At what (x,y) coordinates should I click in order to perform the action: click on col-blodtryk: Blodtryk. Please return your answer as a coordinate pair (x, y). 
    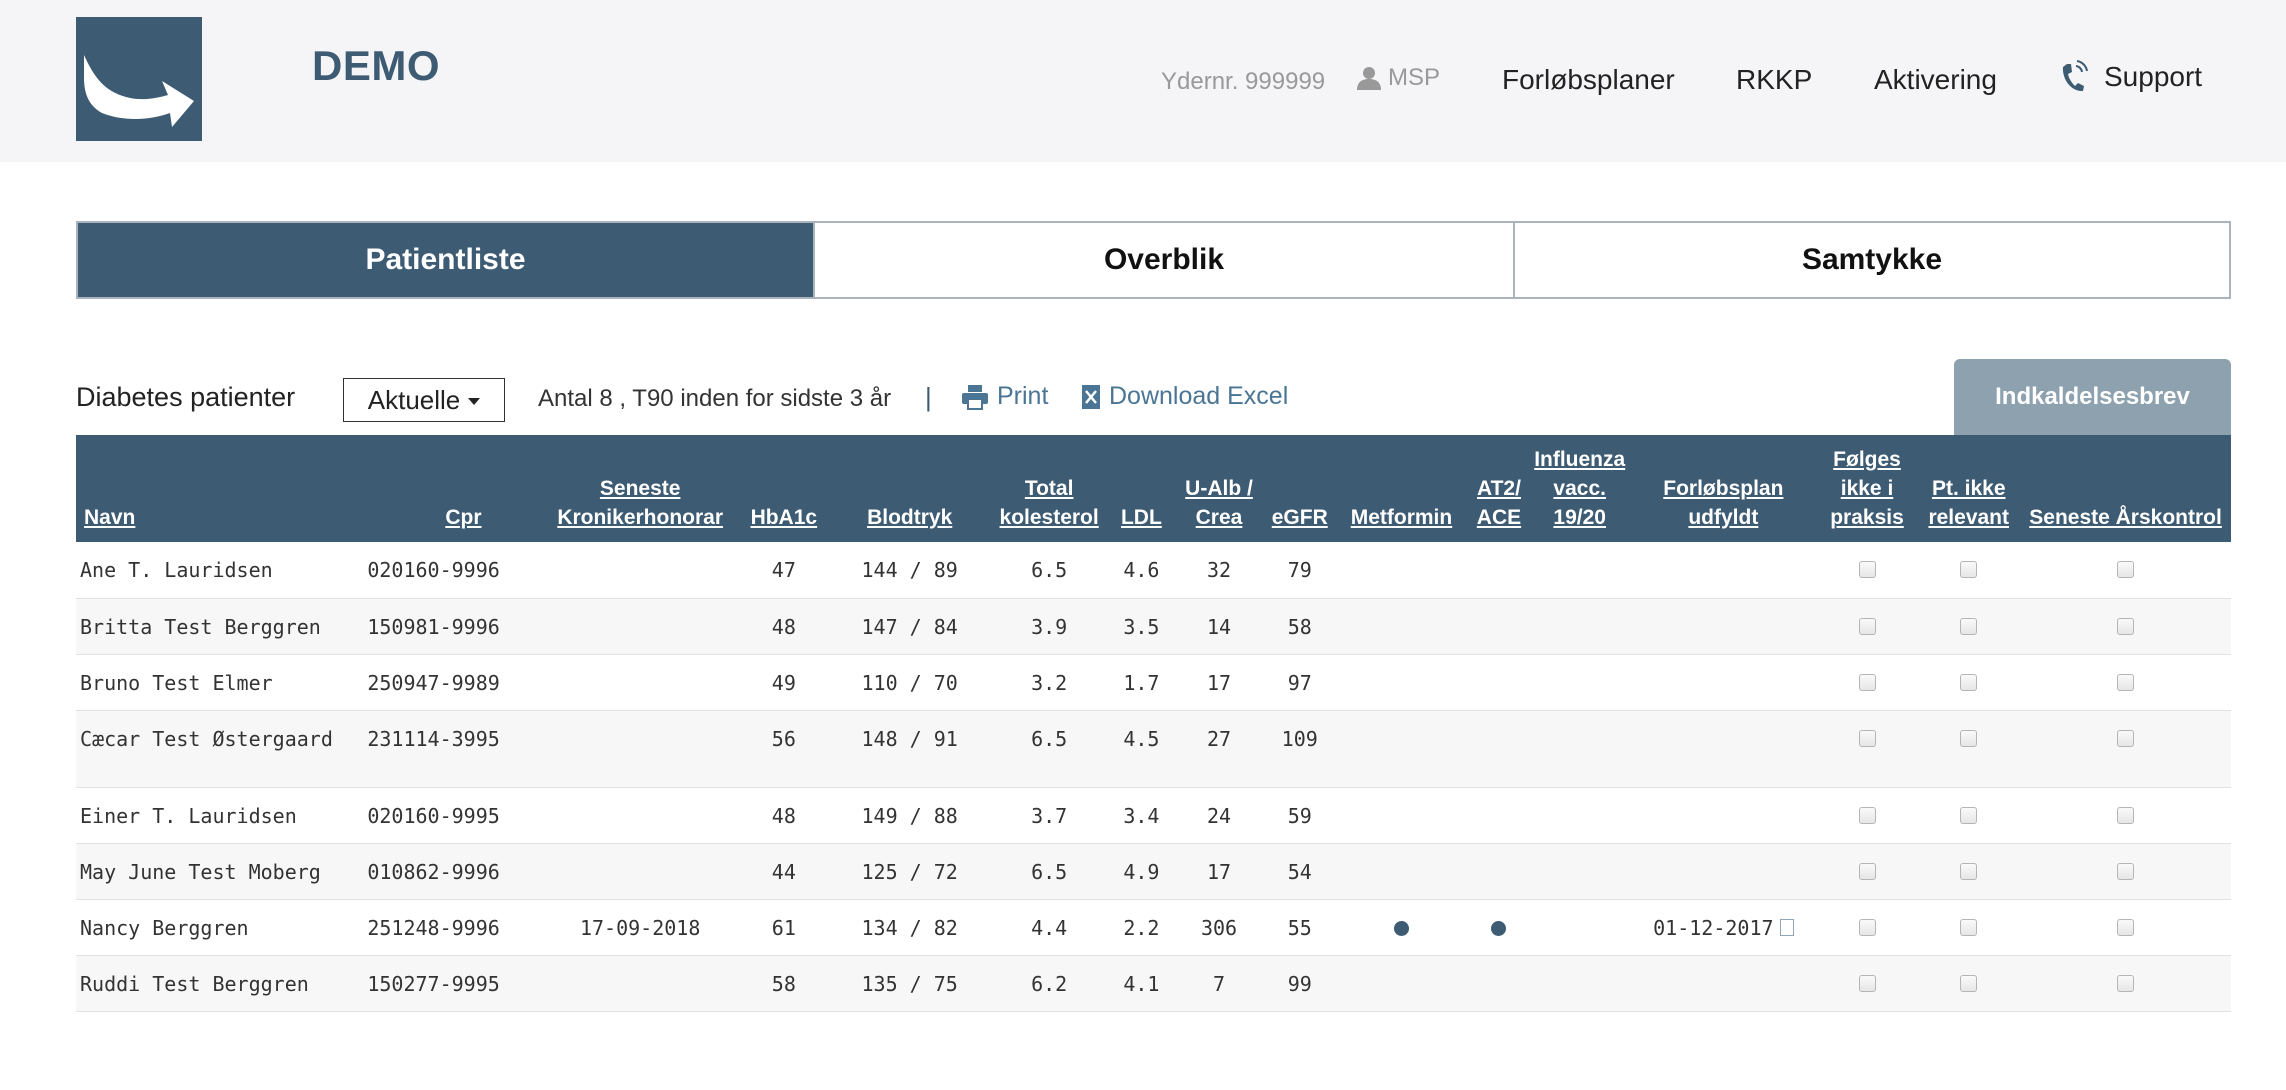
    Looking at the image, I should click on (909, 488).